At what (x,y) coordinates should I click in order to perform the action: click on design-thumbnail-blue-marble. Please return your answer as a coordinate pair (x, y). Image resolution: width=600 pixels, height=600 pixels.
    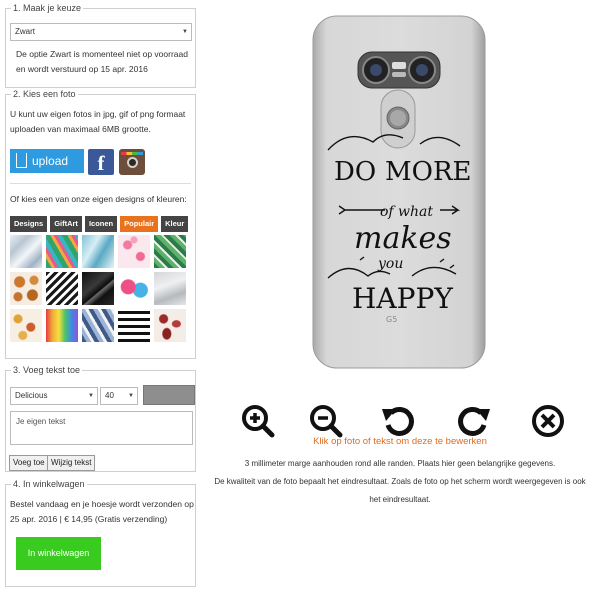
    Looking at the image, I should click on (98, 251).